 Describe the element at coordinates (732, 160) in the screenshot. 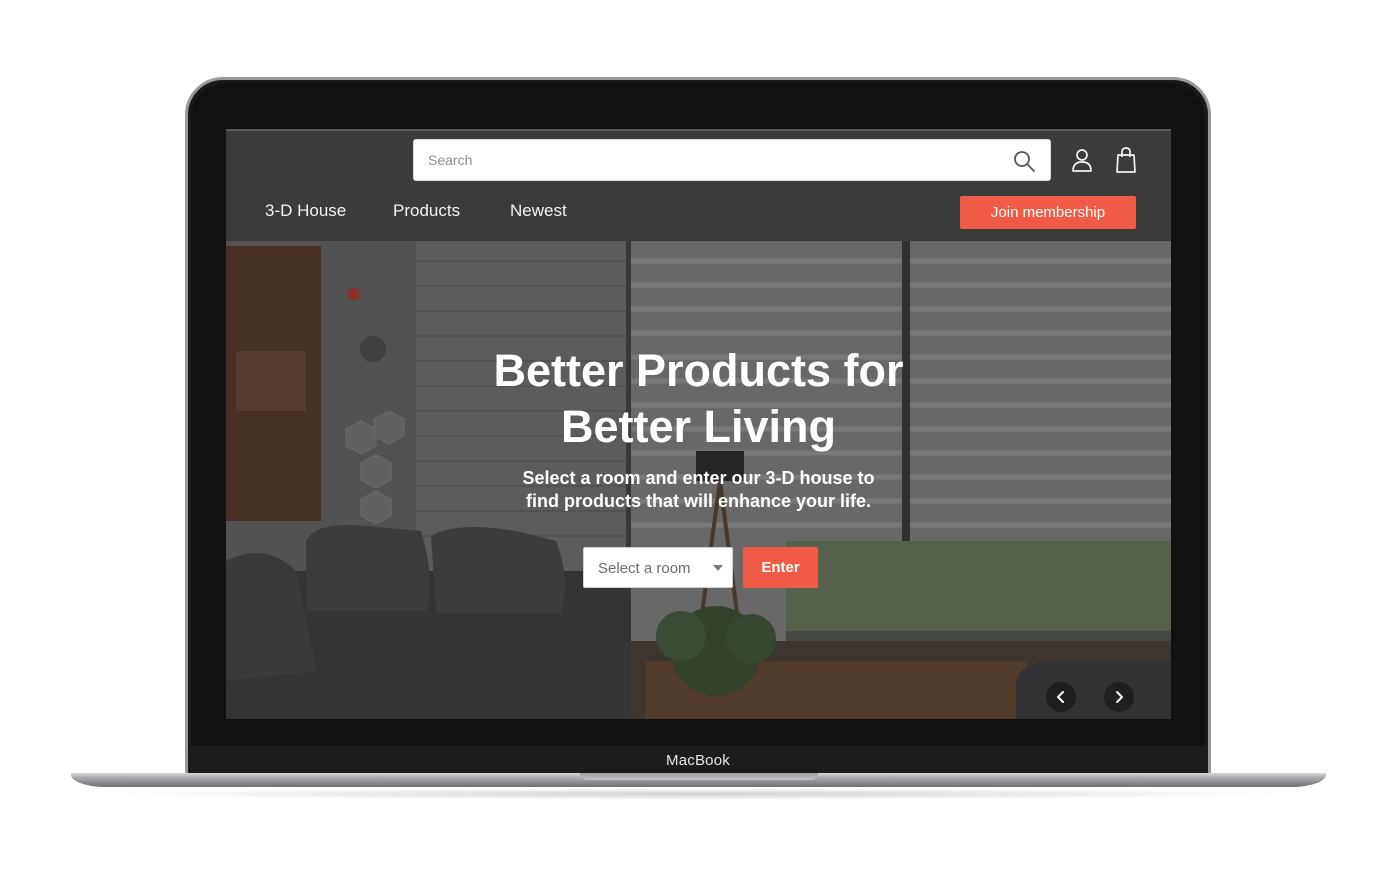

I see `search-input: Search` at that location.